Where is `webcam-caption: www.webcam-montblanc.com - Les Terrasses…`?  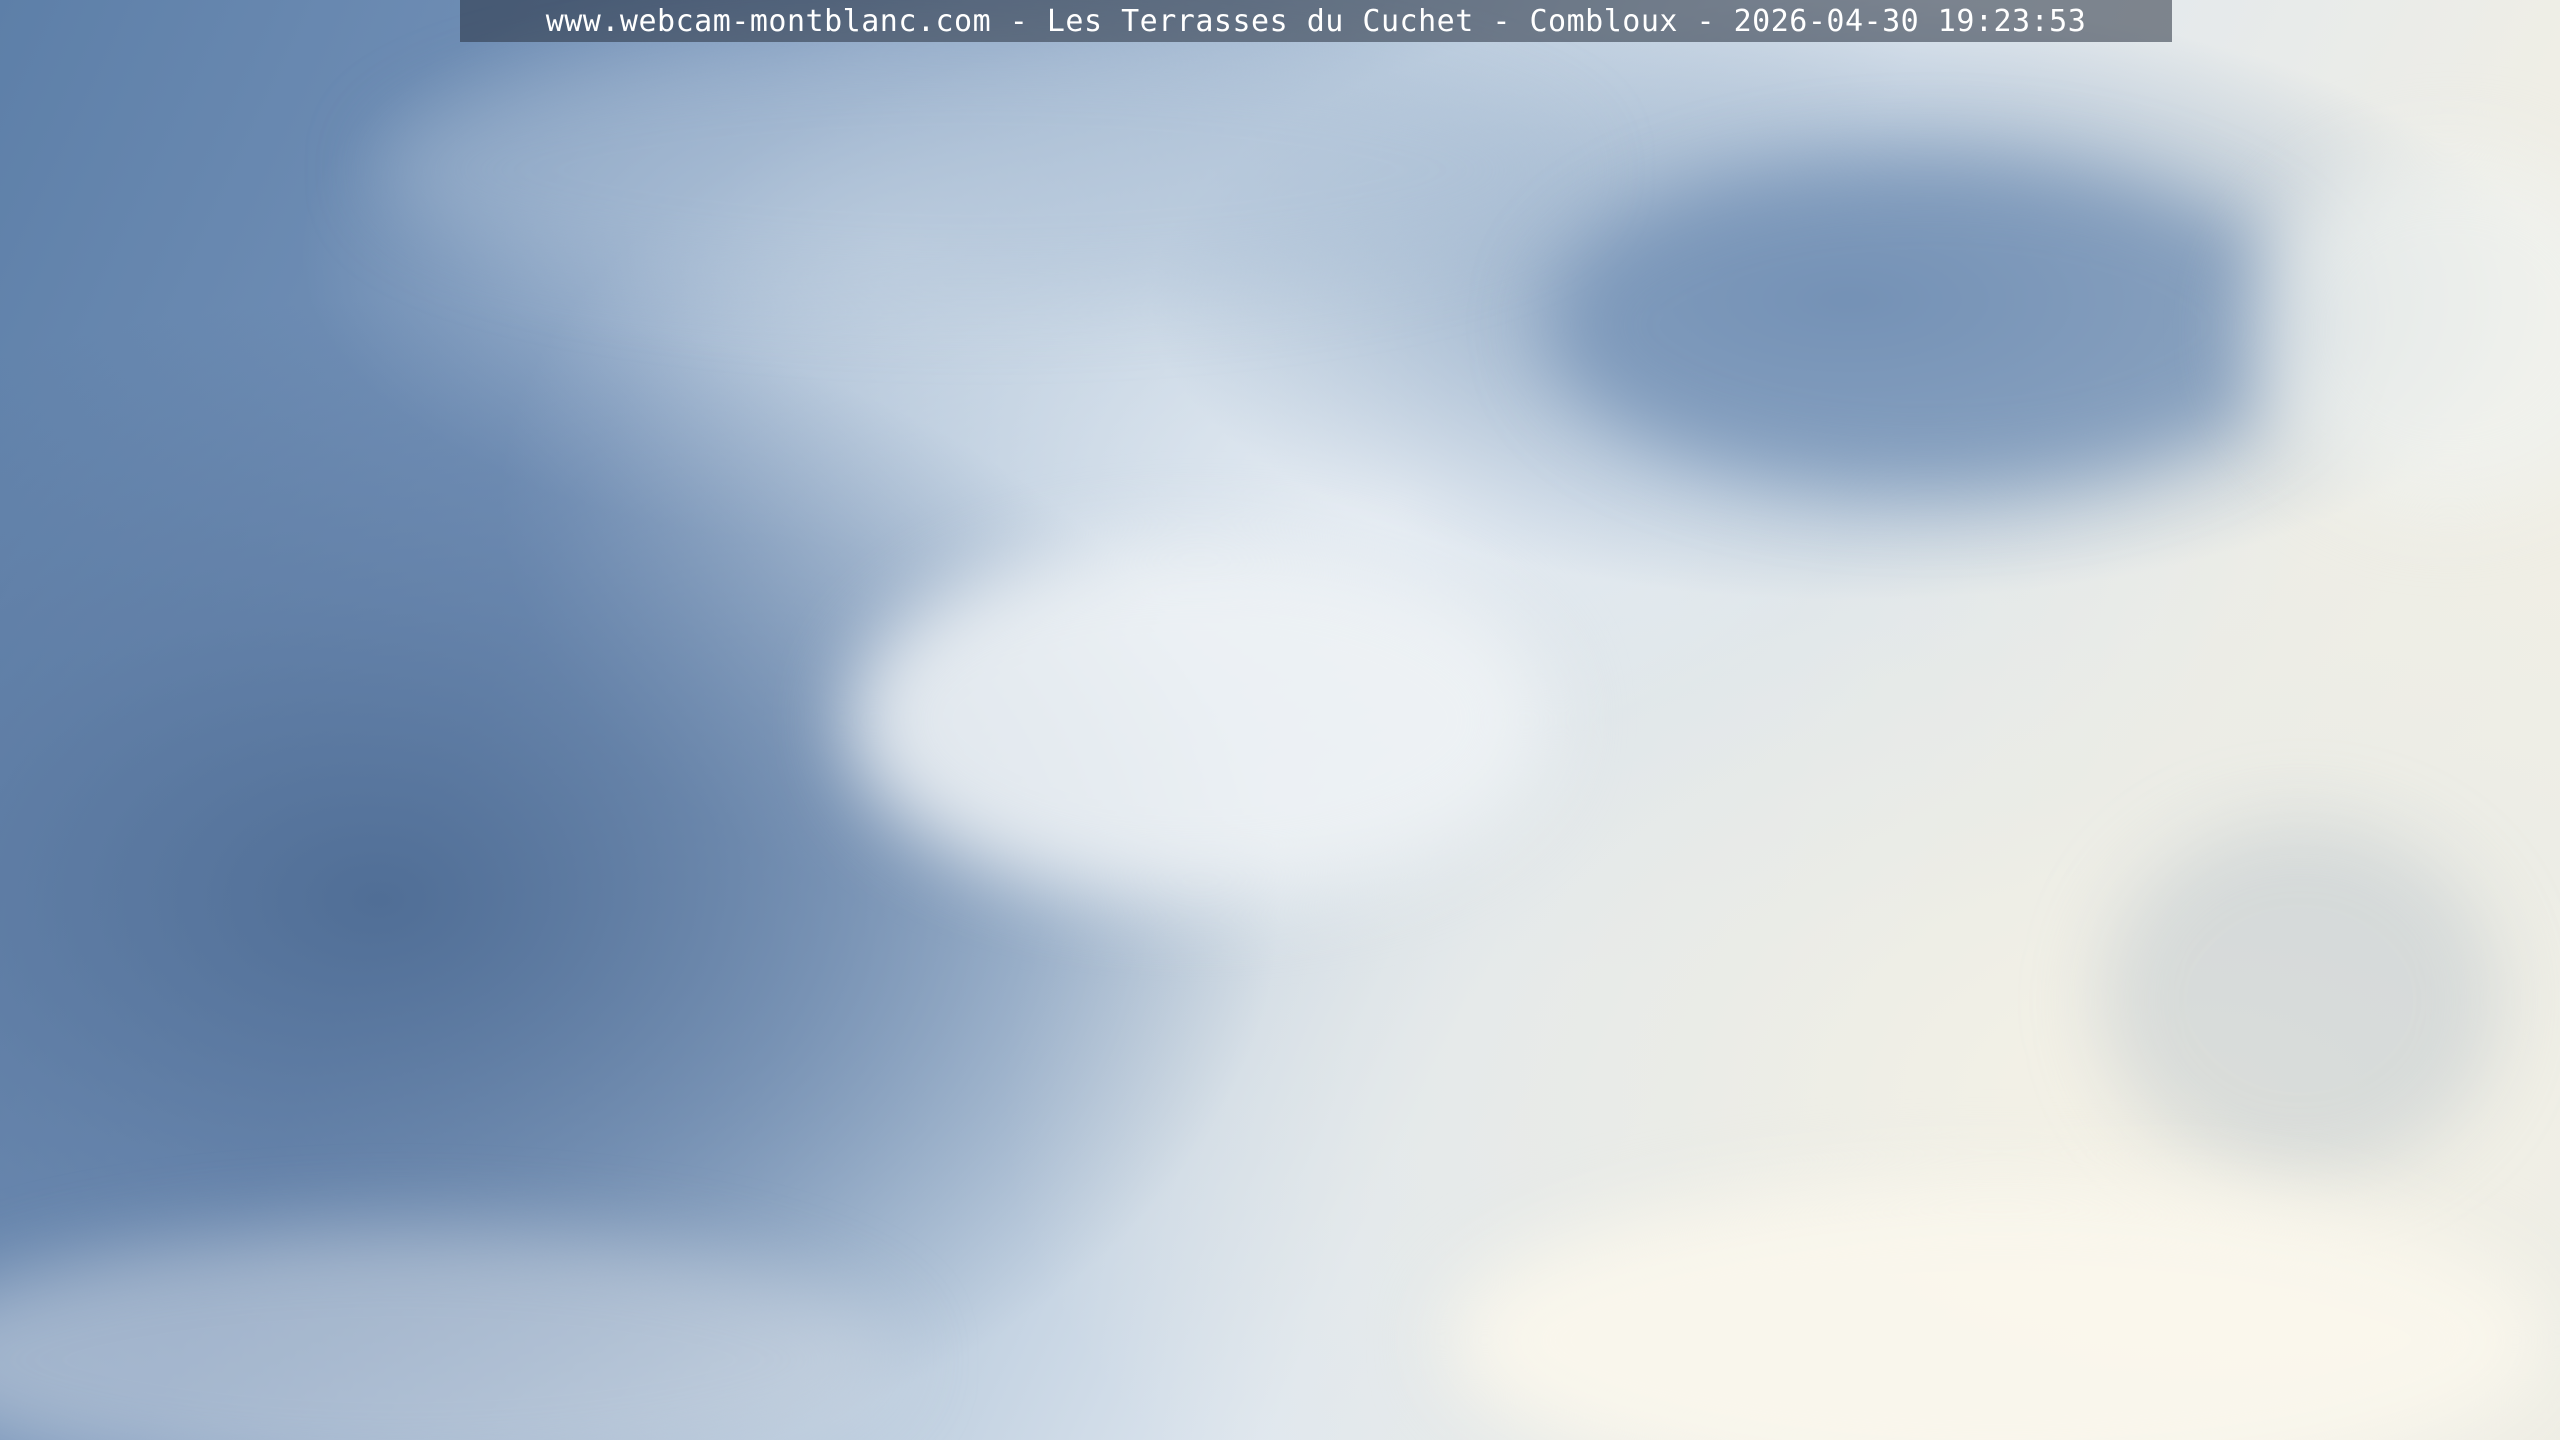
webcam-caption: www.webcam-montblanc.com - Les Terrasses… is located at coordinates (1316, 21).